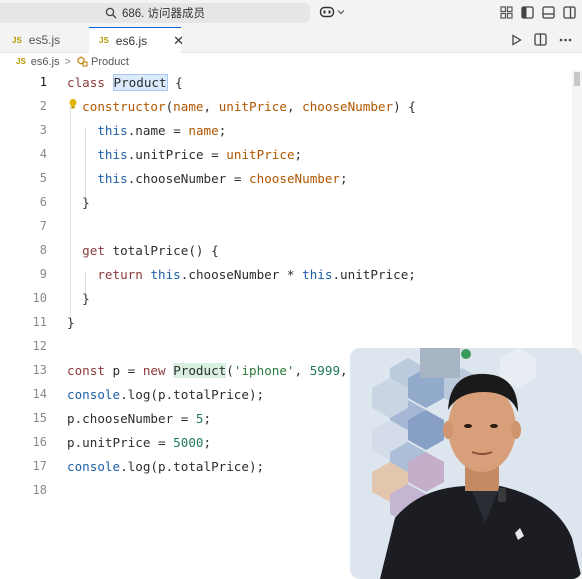  I want to click on line-number: 2, so click(43, 106).